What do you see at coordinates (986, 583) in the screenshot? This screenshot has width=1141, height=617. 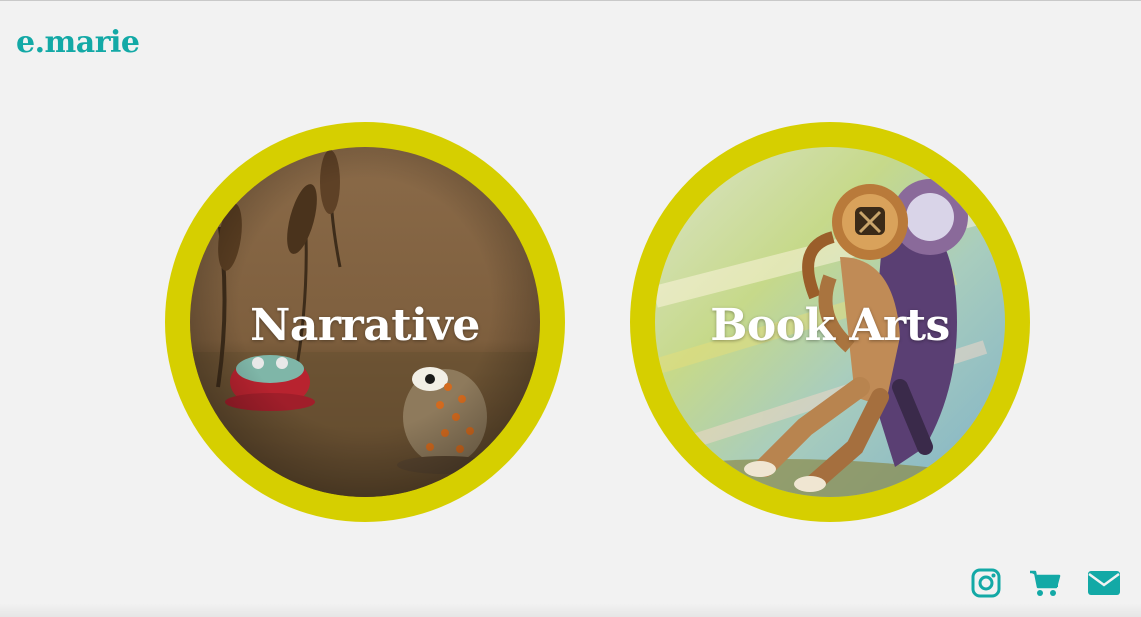 I see `instagram-icon` at bounding box center [986, 583].